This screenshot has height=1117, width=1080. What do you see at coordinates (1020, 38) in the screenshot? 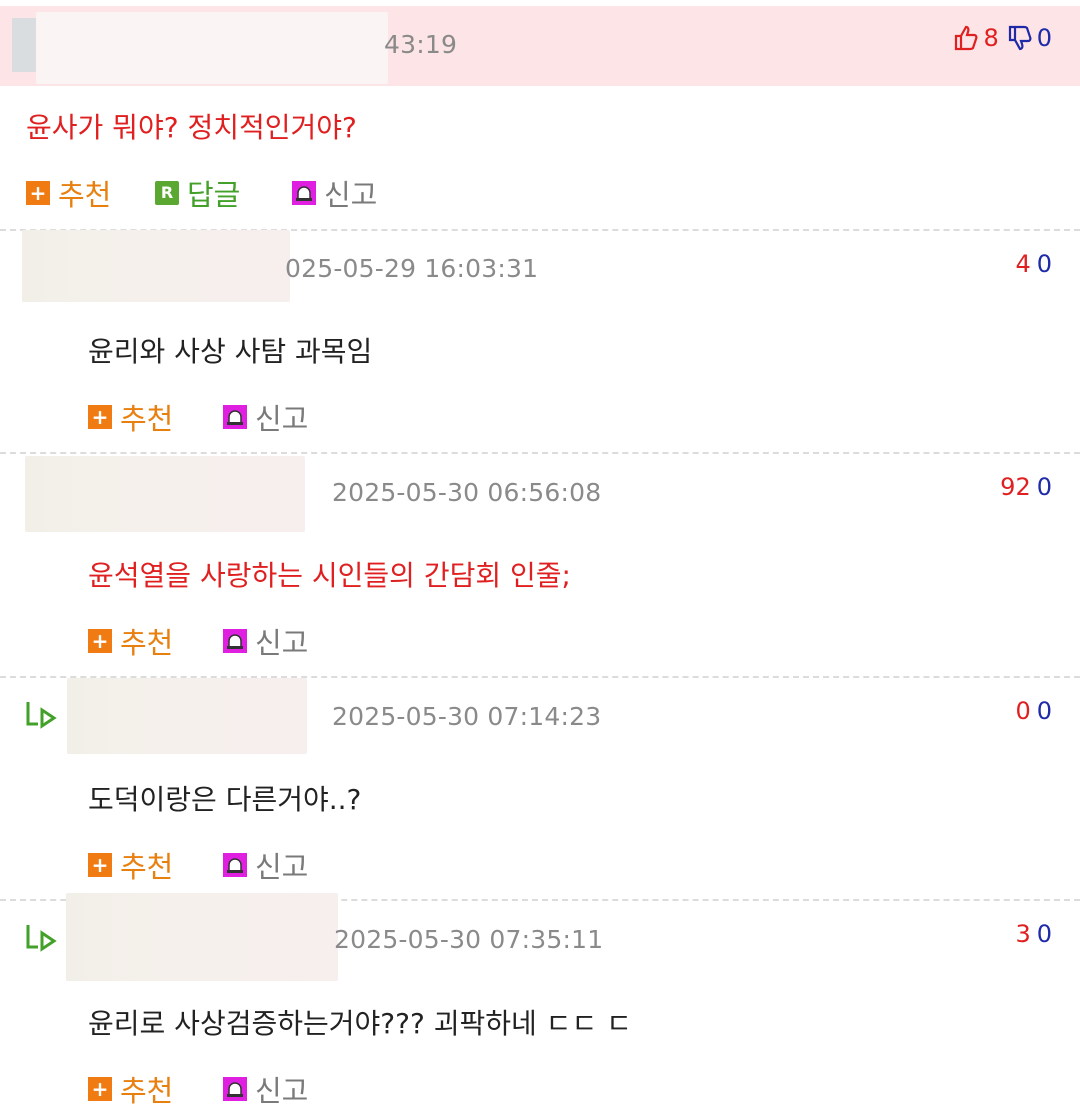
I see `thumbs-down-icon` at bounding box center [1020, 38].